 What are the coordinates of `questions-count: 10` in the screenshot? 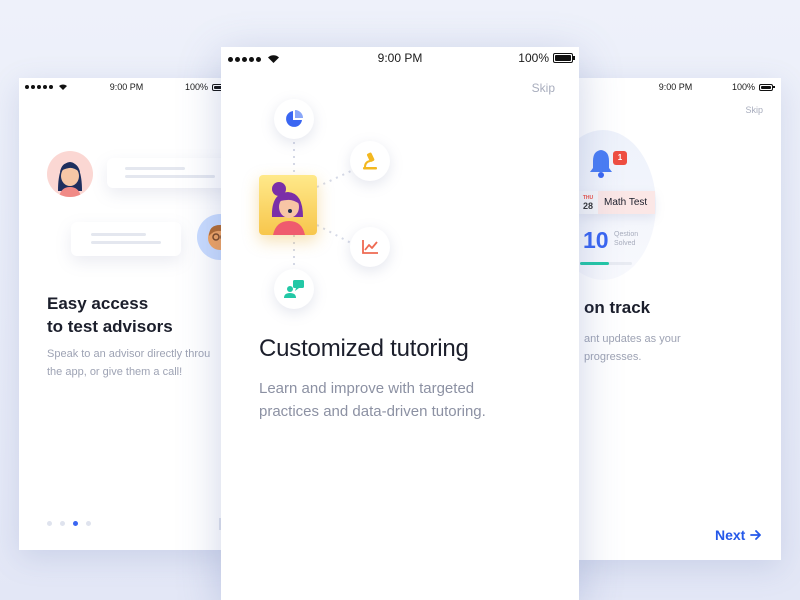 It's located at (596, 240).